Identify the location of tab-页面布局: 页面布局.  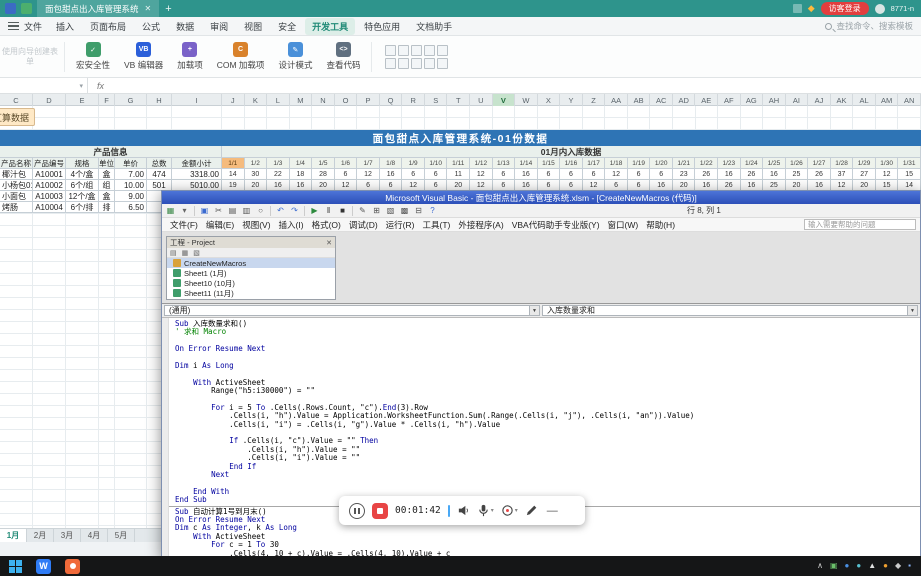
(108, 26).